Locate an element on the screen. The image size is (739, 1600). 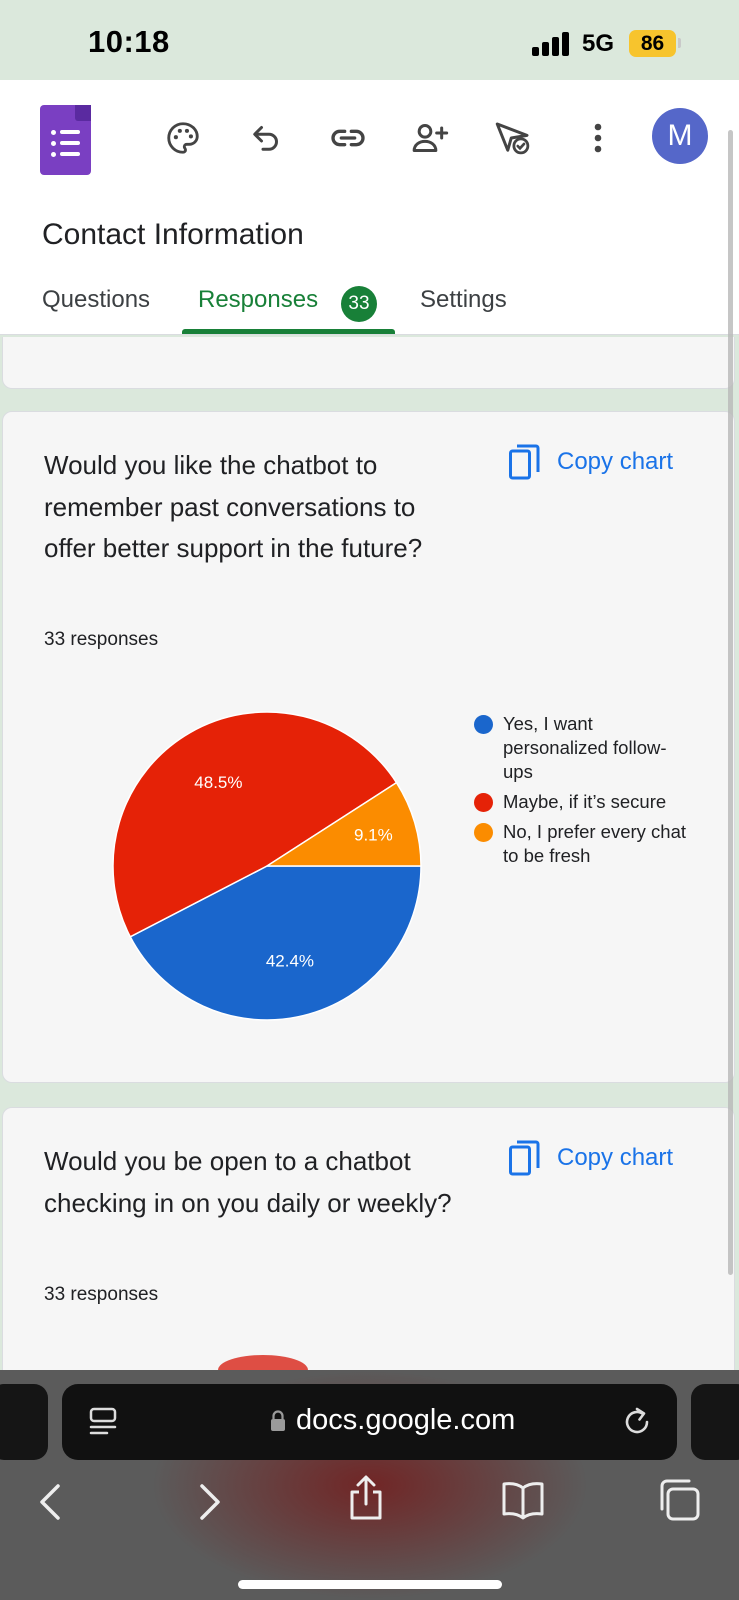
form-title: Contact Information is located at coordinates (173, 234).